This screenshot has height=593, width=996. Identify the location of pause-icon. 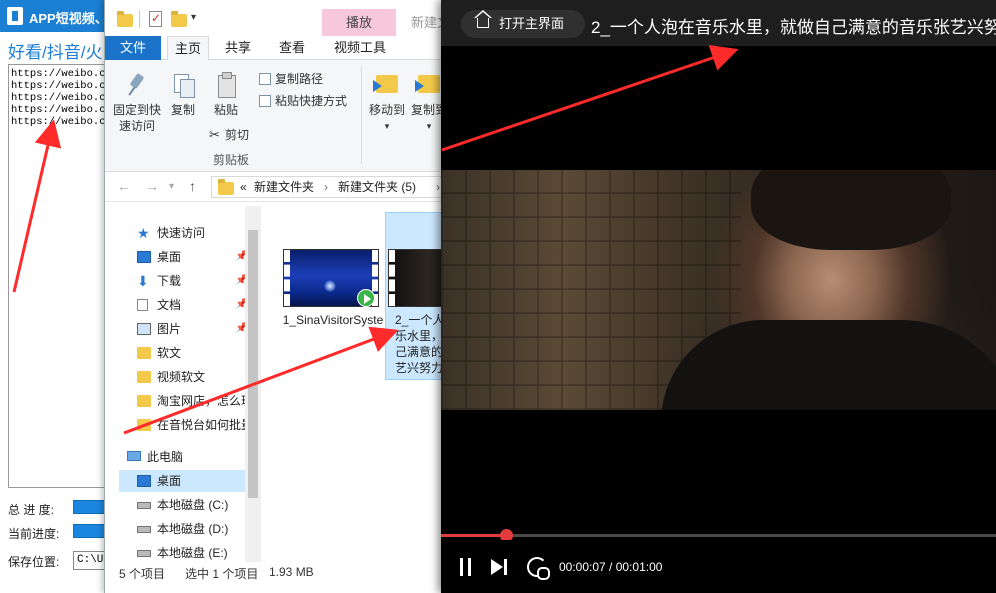
(466, 567).